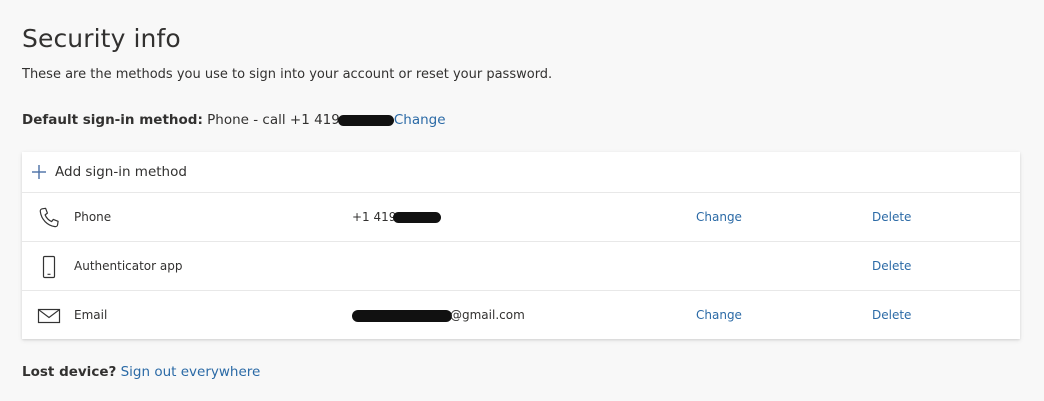 The height and width of the screenshot is (401, 1044). I want to click on method-row-phone: Phone +1 419 Change Delete, so click(521, 217).